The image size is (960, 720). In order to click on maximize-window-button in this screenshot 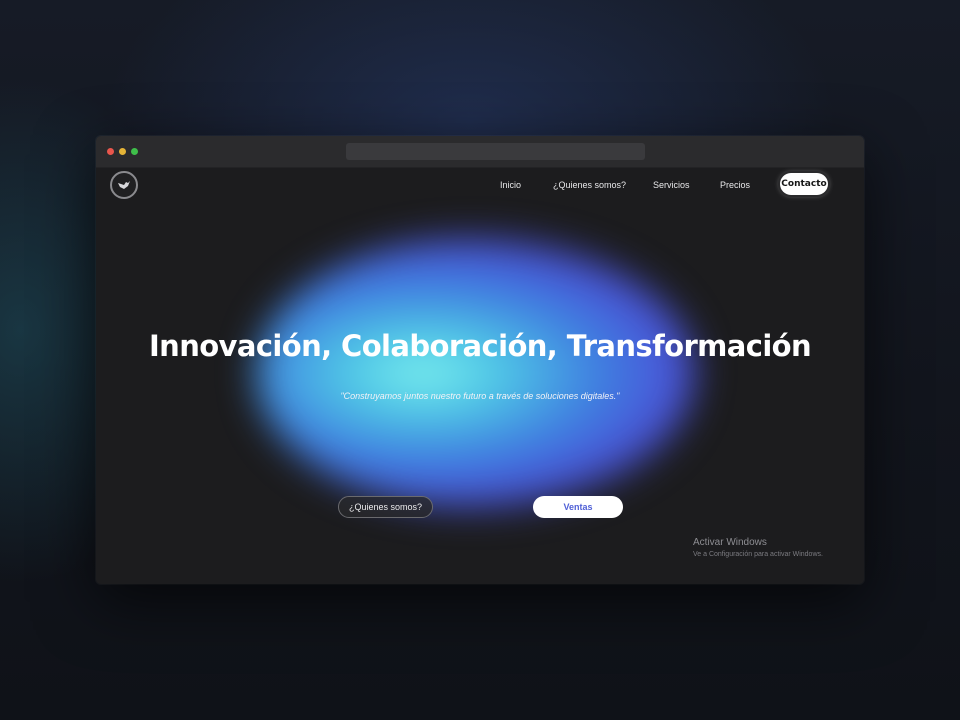, I will do `click(134, 151)`.